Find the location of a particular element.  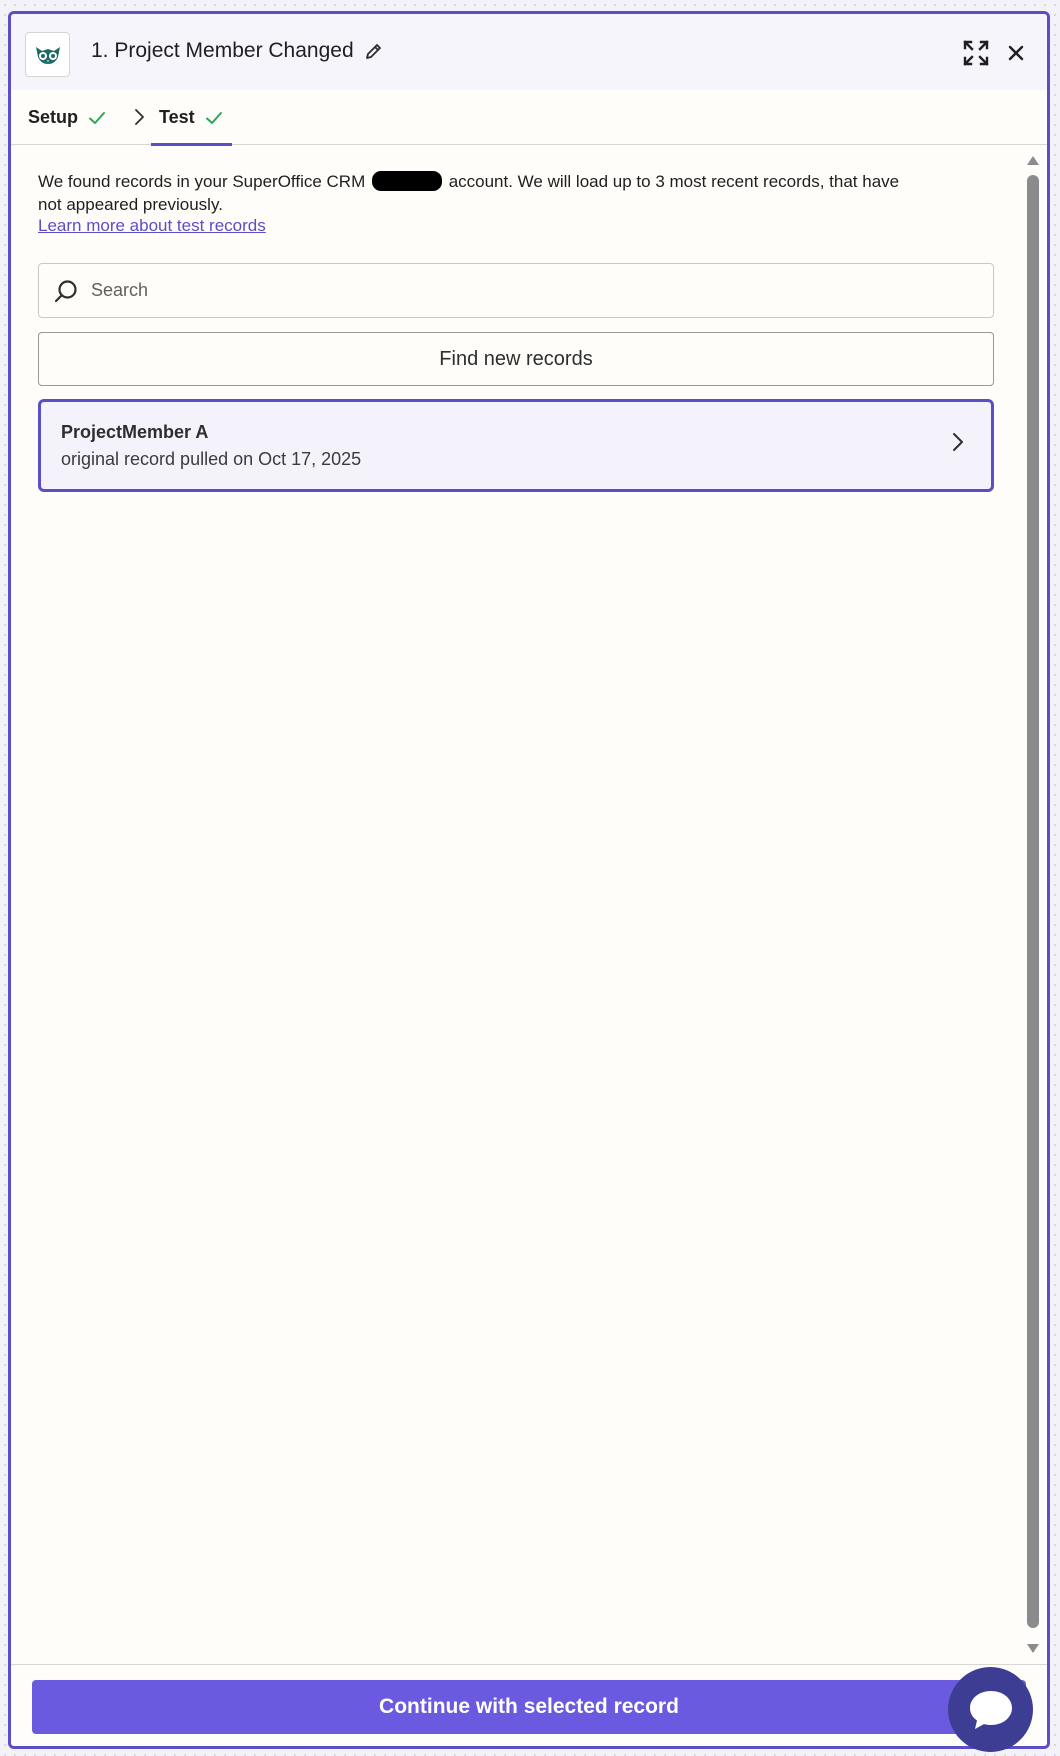

redacted-account-name is located at coordinates (406, 181).